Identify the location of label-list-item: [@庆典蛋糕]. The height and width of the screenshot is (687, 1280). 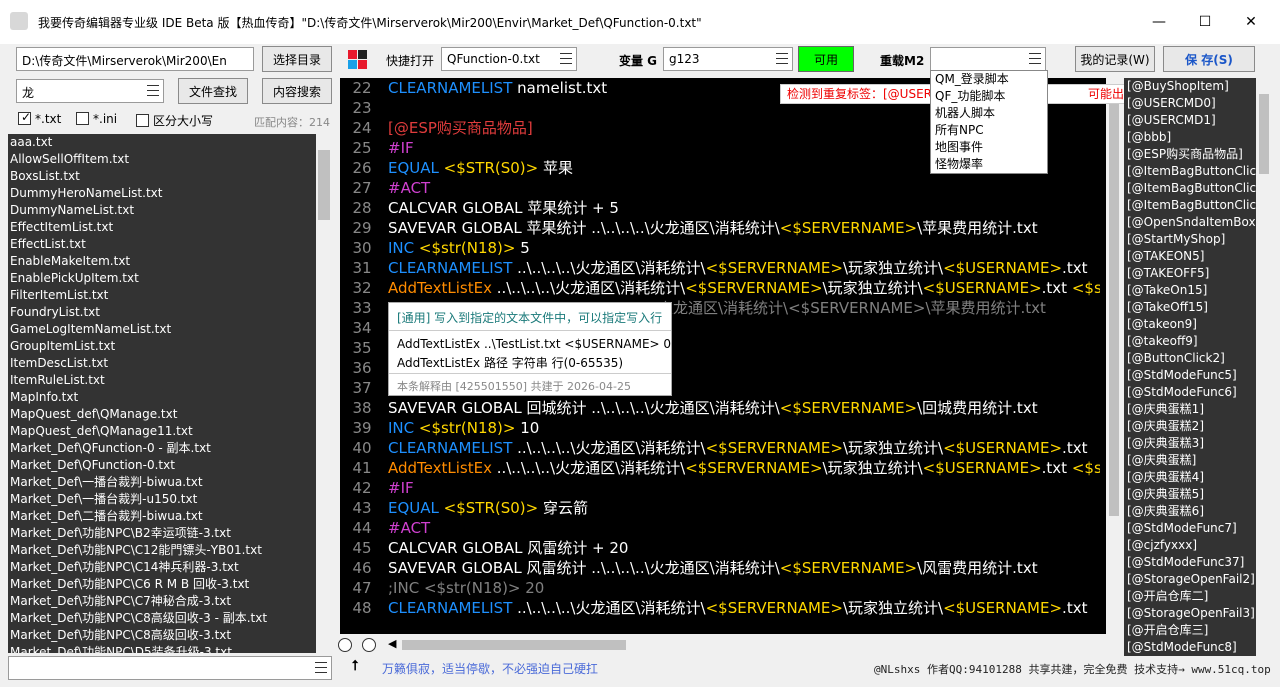
(1198, 460).